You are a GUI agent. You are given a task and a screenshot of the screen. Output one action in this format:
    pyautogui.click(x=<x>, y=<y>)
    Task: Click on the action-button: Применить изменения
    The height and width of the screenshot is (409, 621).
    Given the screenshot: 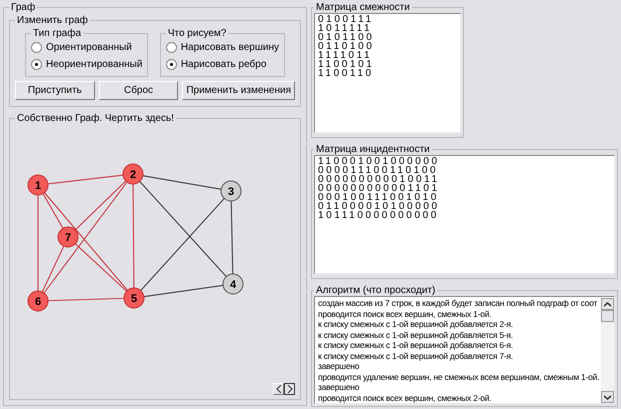 What is the action you would take?
    pyautogui.click(x=239, y=90)
    